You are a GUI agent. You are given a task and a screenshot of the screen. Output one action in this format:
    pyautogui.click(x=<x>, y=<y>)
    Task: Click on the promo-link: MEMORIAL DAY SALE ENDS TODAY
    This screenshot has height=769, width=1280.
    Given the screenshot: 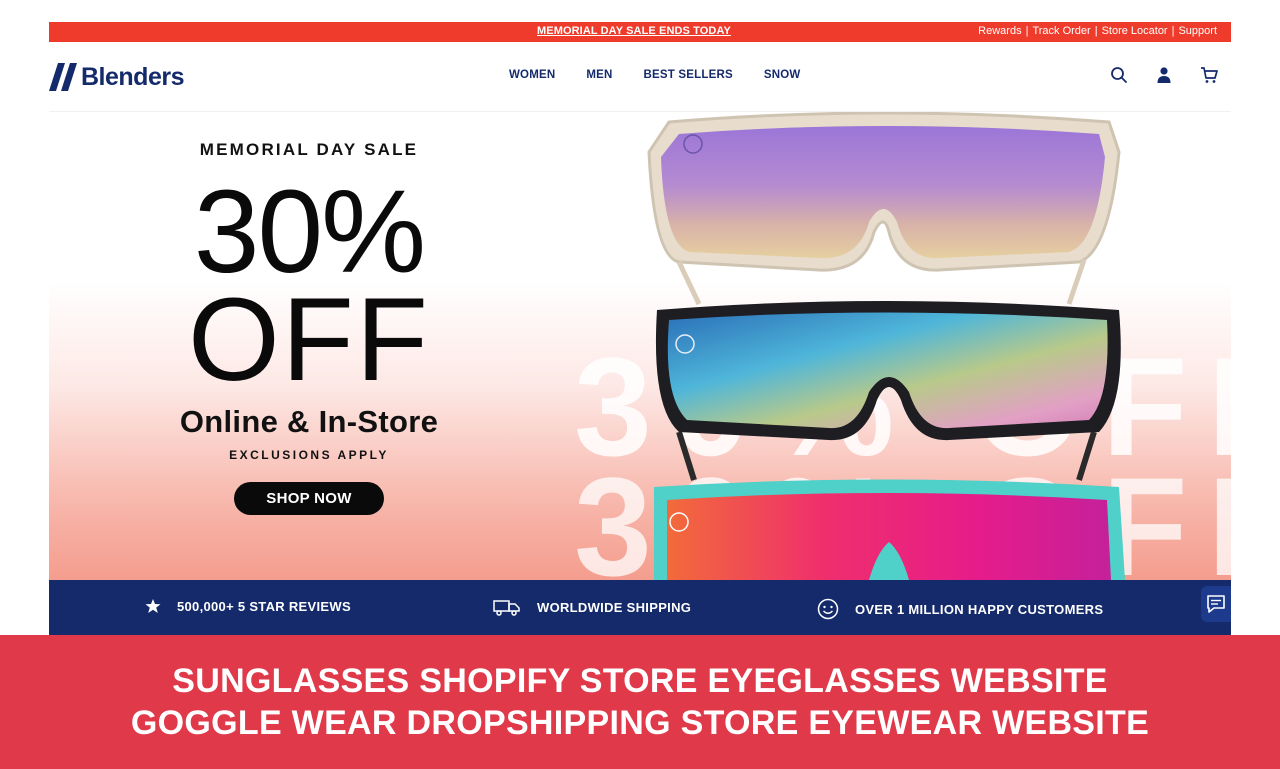 What is the action you would take?
    pyautogui.click(x=634, y=31)
    